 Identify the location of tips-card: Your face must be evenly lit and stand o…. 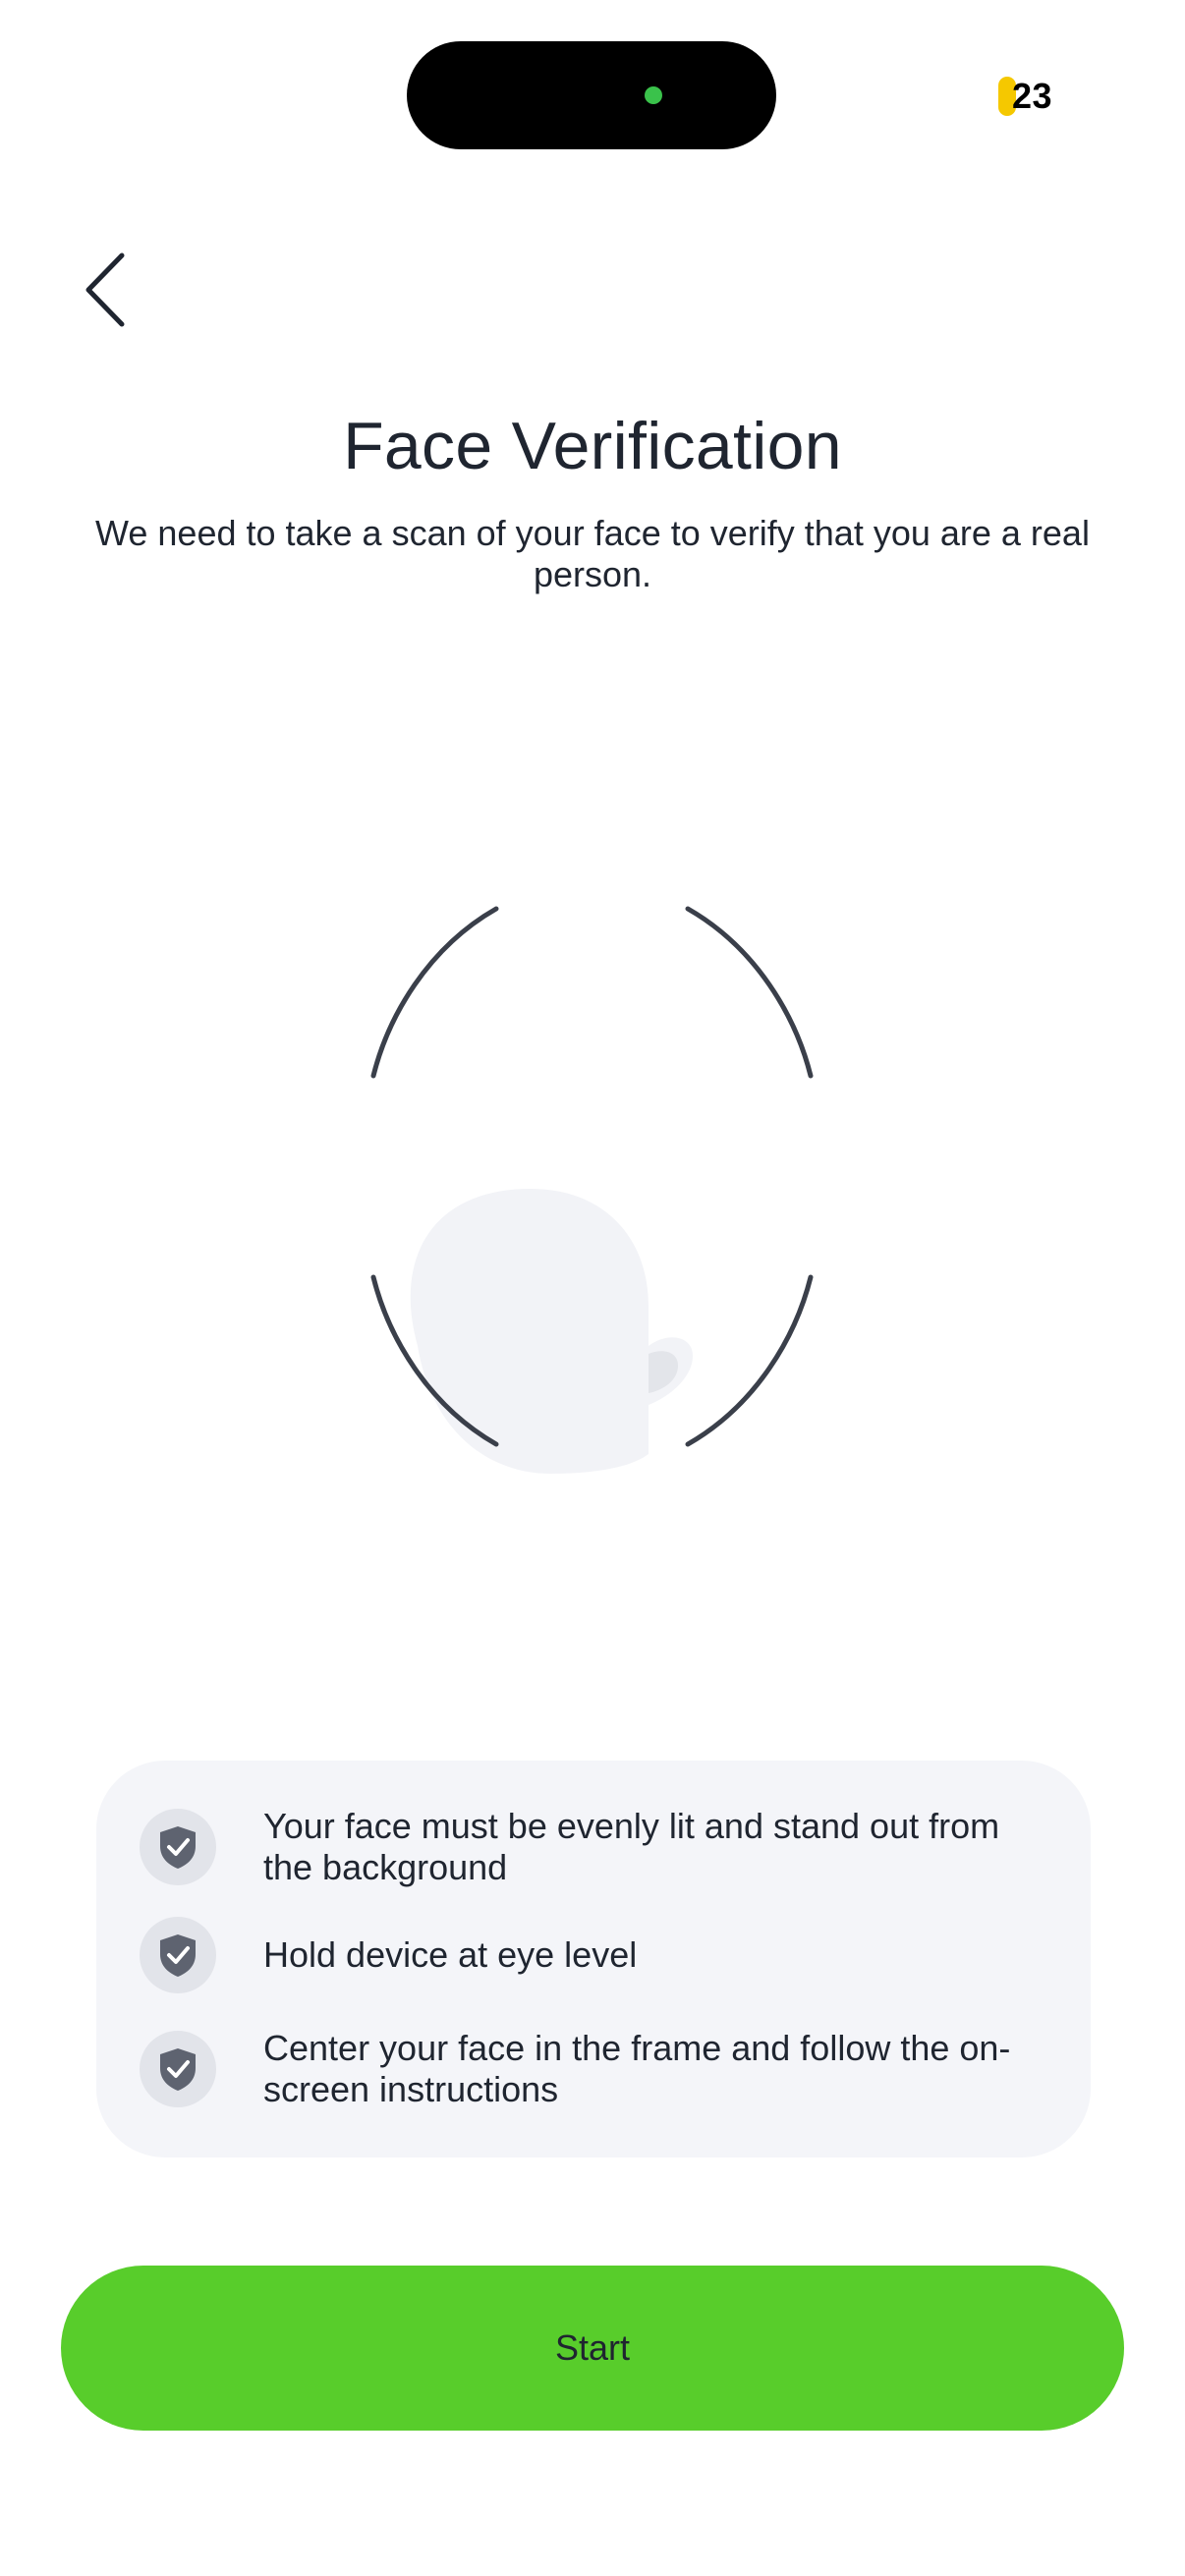
(594, 1959).